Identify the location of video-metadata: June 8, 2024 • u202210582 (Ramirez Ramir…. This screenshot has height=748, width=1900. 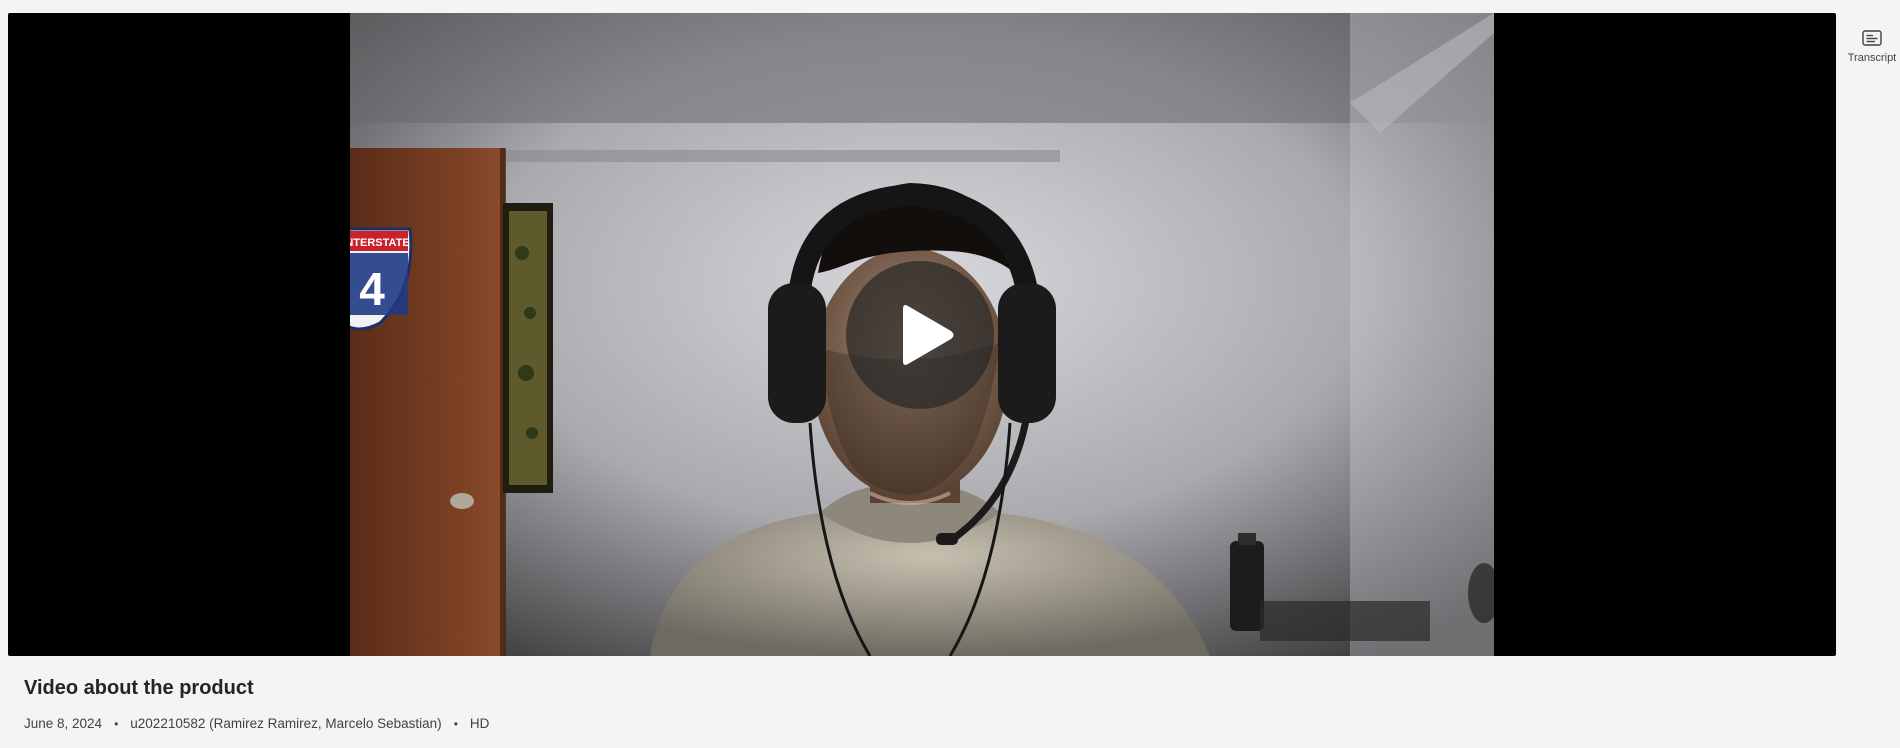
(256, 723).